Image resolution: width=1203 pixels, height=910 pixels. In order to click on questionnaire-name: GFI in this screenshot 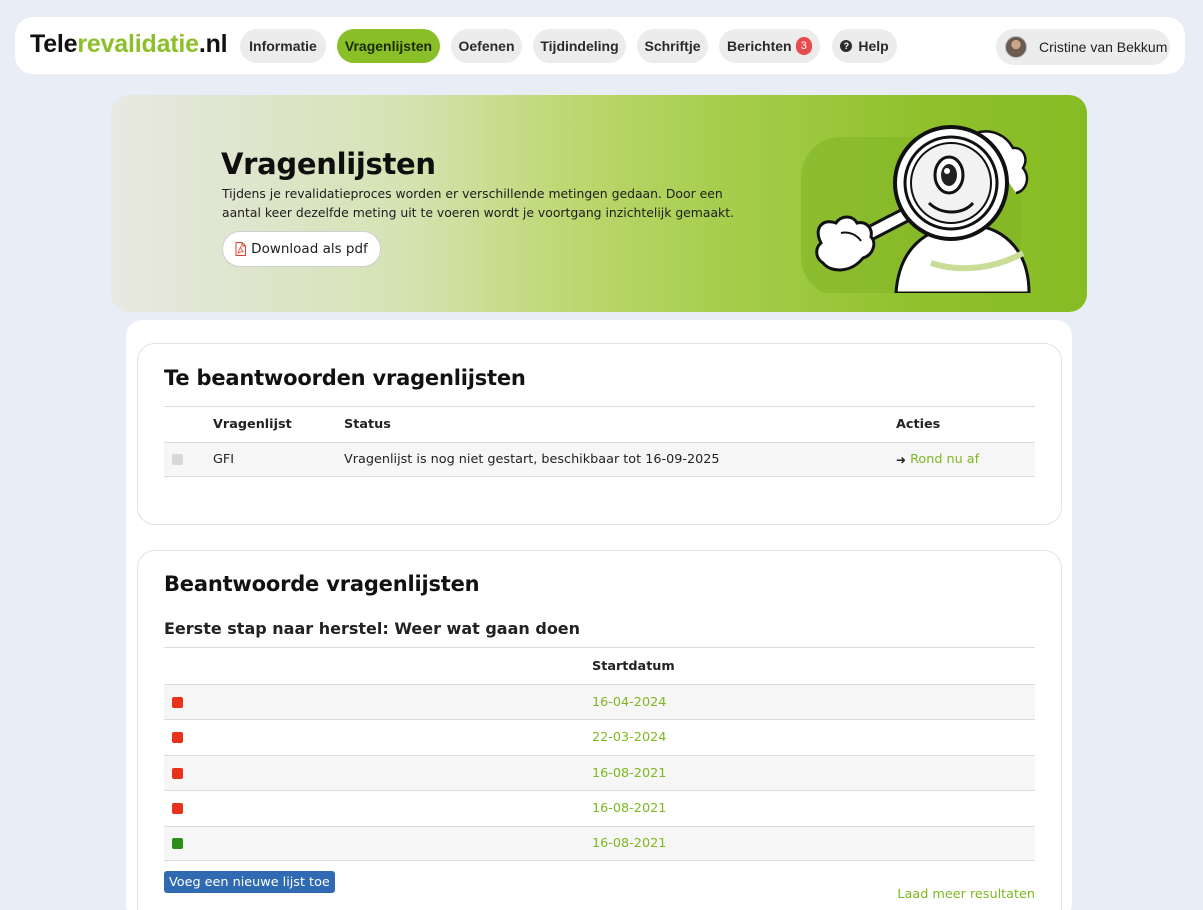, I will do `click(224, 459)`.